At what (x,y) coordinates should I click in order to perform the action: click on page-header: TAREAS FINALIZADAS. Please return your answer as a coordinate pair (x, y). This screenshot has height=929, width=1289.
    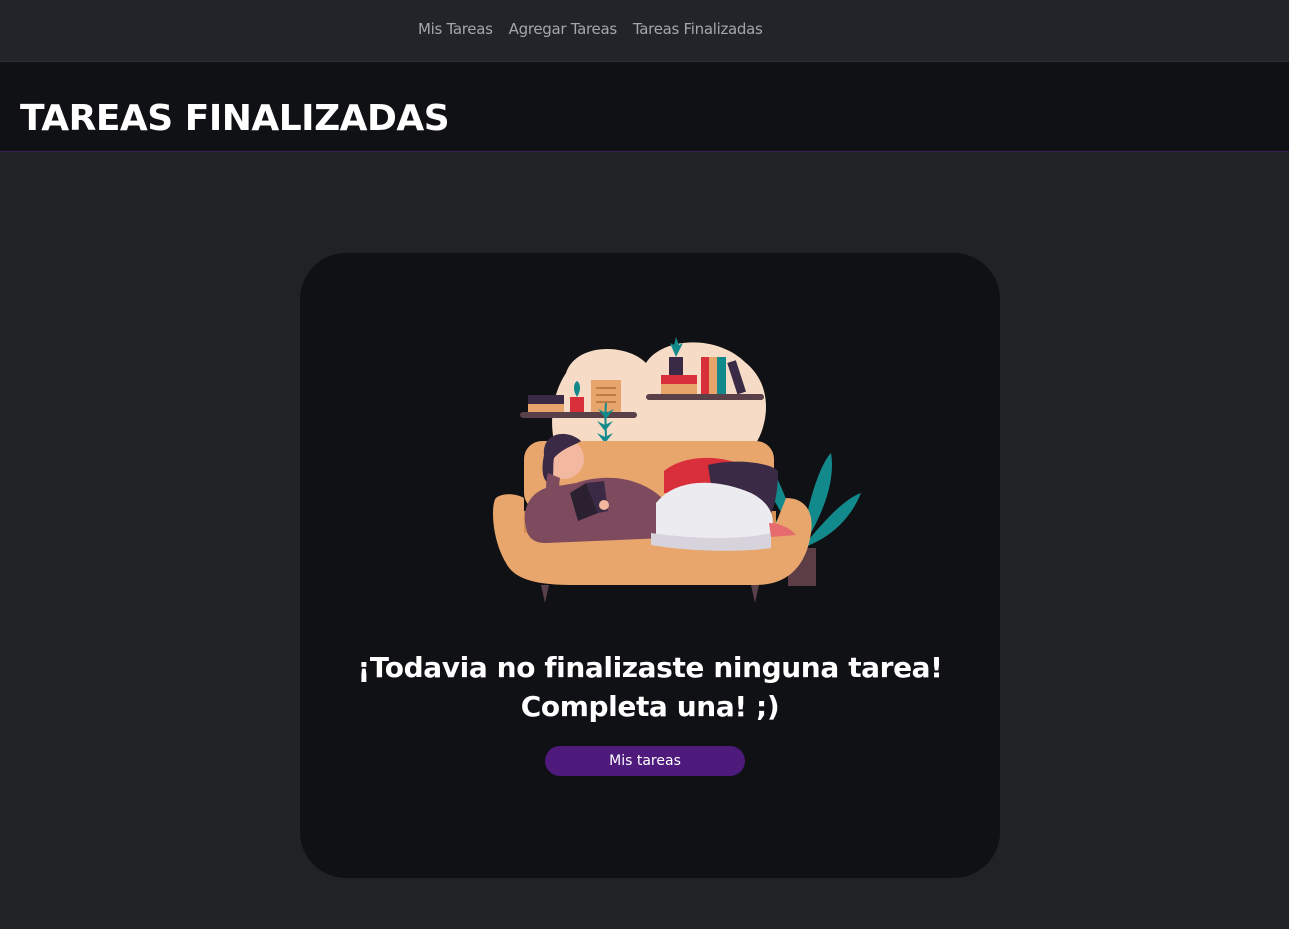
    Looking at the image, I should click on (644, 107).